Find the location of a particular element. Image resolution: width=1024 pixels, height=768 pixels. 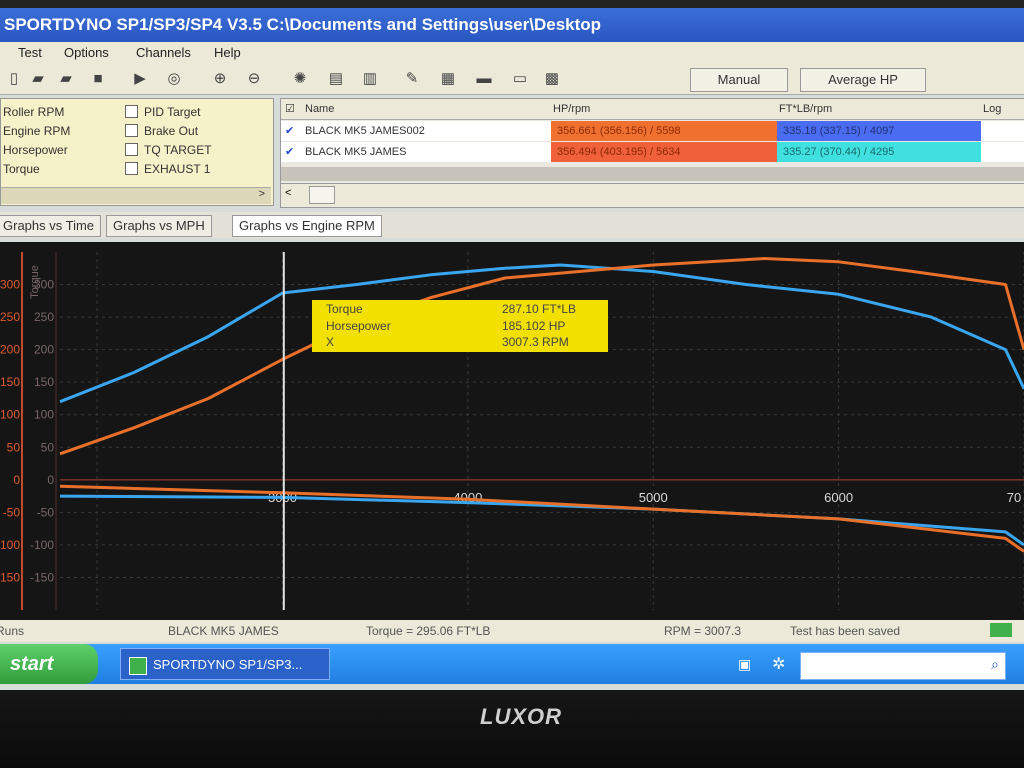

scroll-right-icon: > is located at coordinates (262, 194).